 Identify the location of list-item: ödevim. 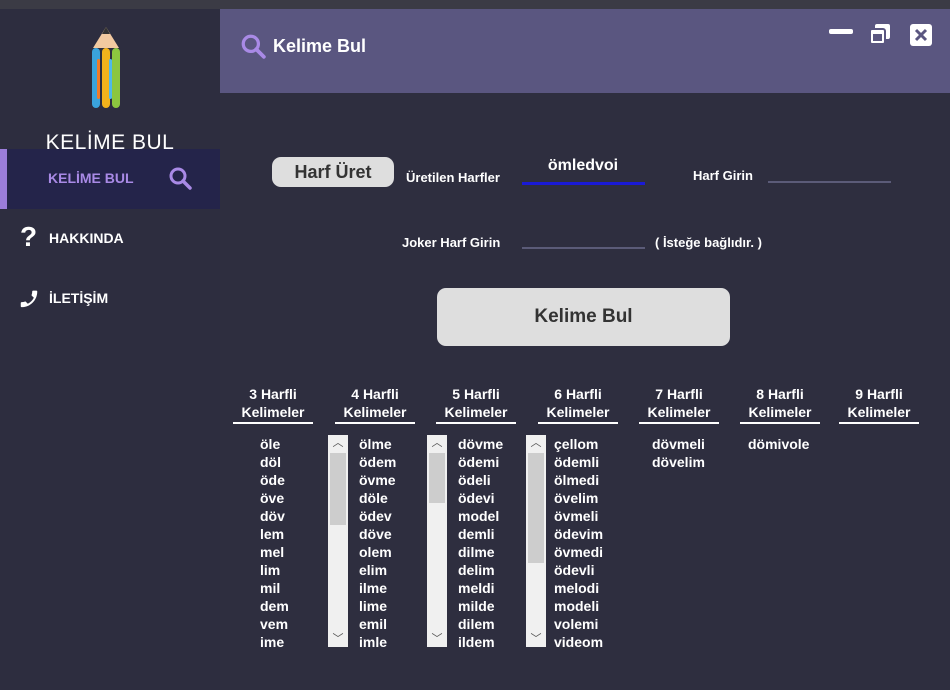
(579, 534).